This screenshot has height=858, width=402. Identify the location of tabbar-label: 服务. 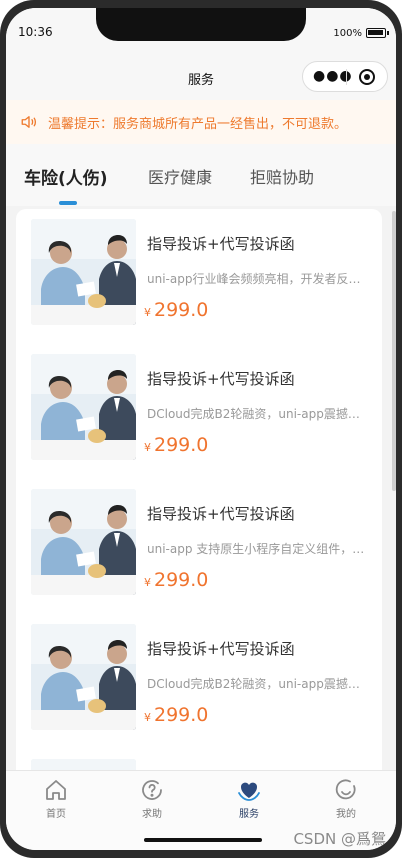
(249, 814).